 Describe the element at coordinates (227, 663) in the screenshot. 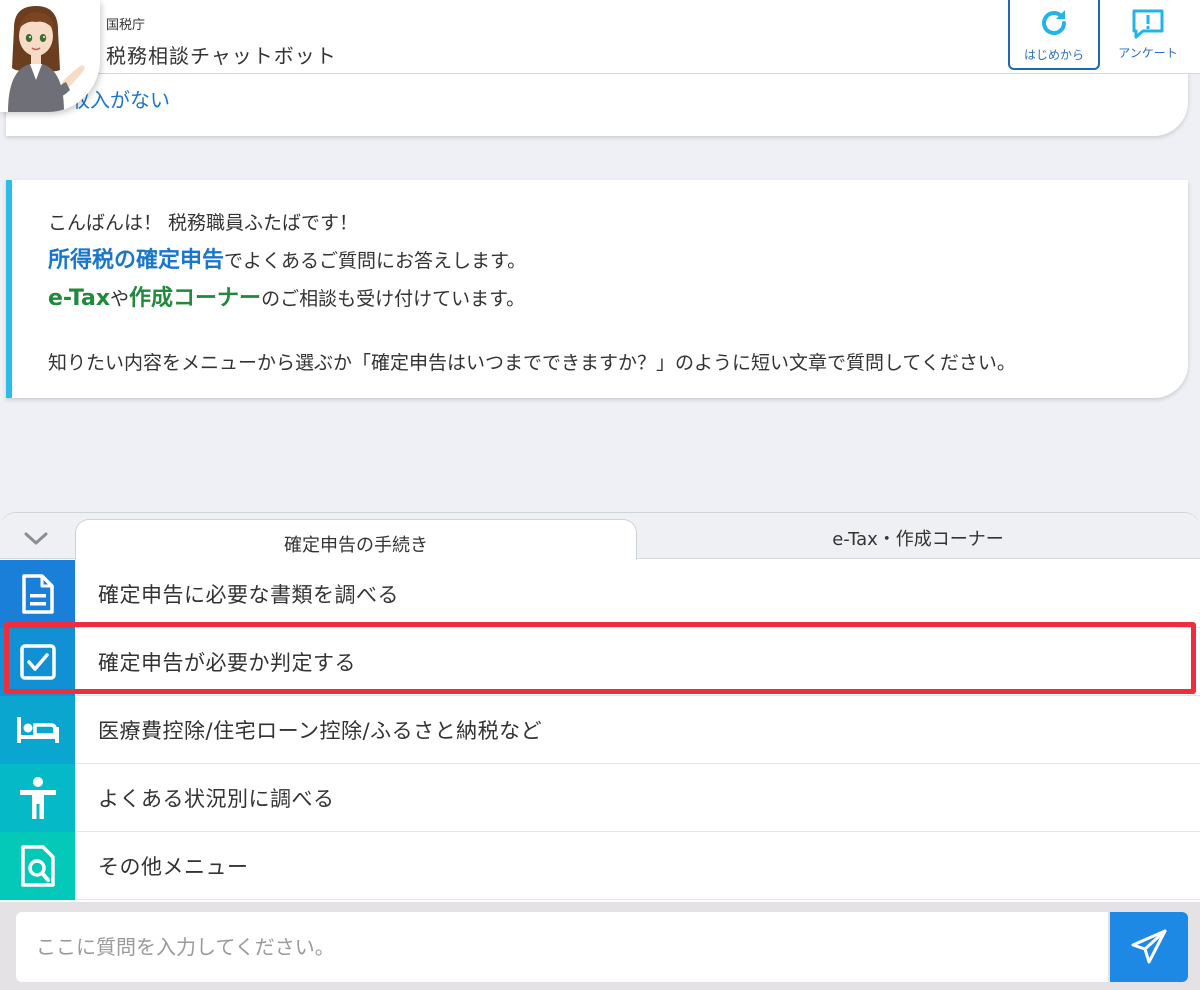

I see `menu-item-label: 確定申告が必要か判定する` at that location.